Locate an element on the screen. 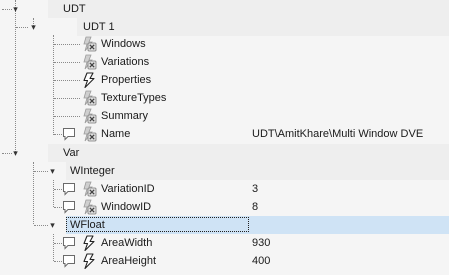  property-value: 930 is located at coordinates (261, 243).